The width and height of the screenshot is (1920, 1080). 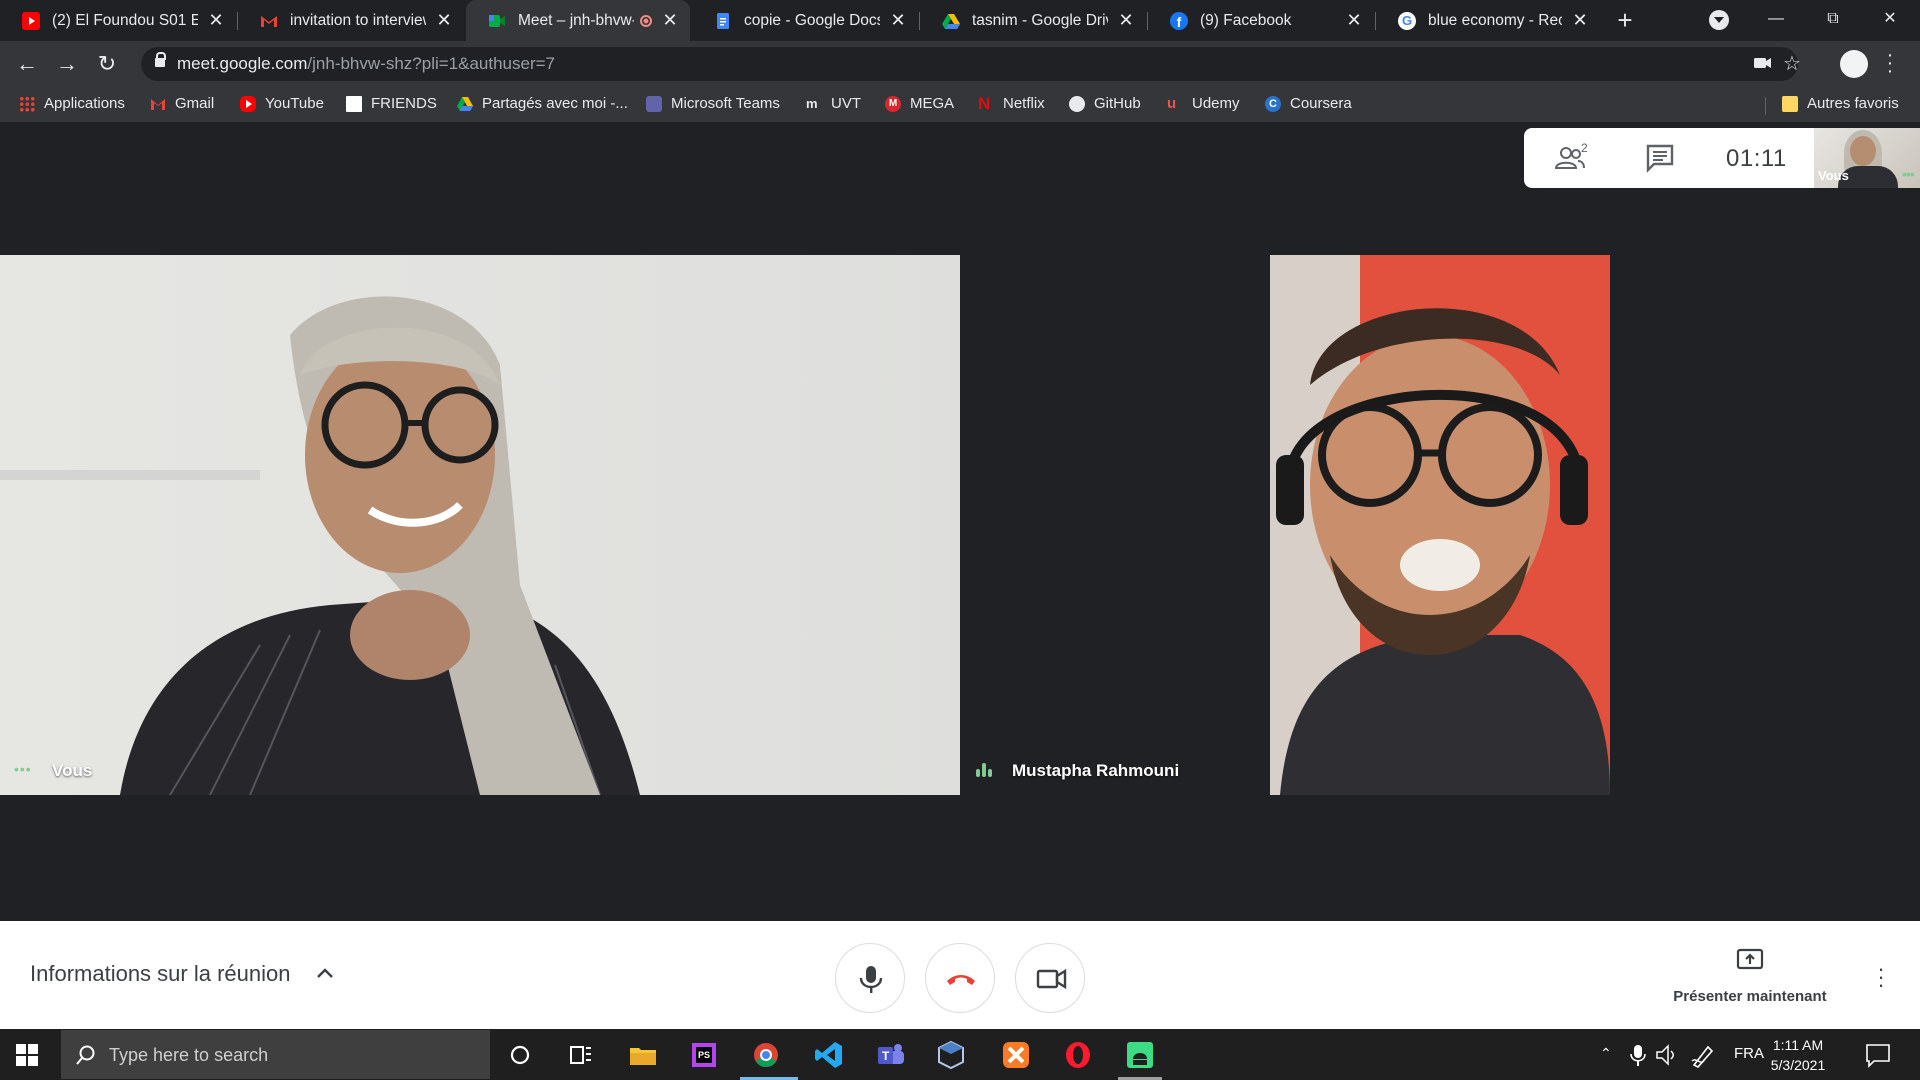 What do you see at coordinates (1105, 103) in the screenshot?
I see `bookmark-github: GitHub` at bounding box center [1105, 103].